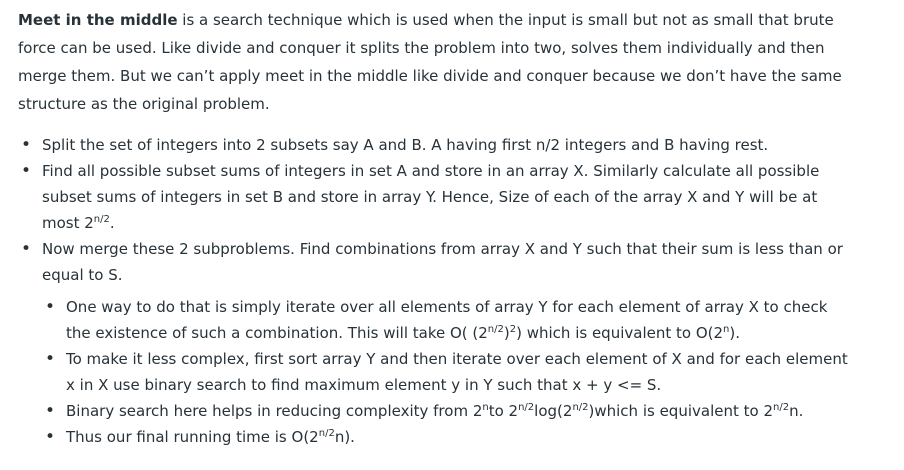  What do you see at coordinates (326, 433) in the screenshot?
I see `sub-d-sup: n/2` at bounding box center [326, 433].